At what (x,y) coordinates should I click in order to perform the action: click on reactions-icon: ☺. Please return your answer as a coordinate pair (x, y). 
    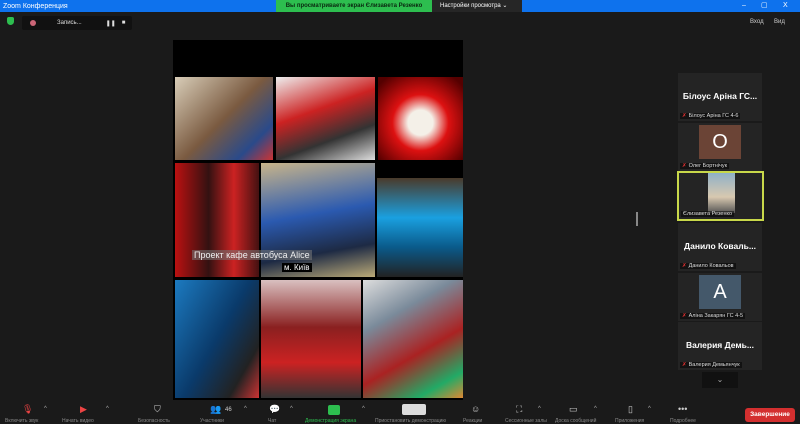
    Looking at the image, I should click on (475, 409).